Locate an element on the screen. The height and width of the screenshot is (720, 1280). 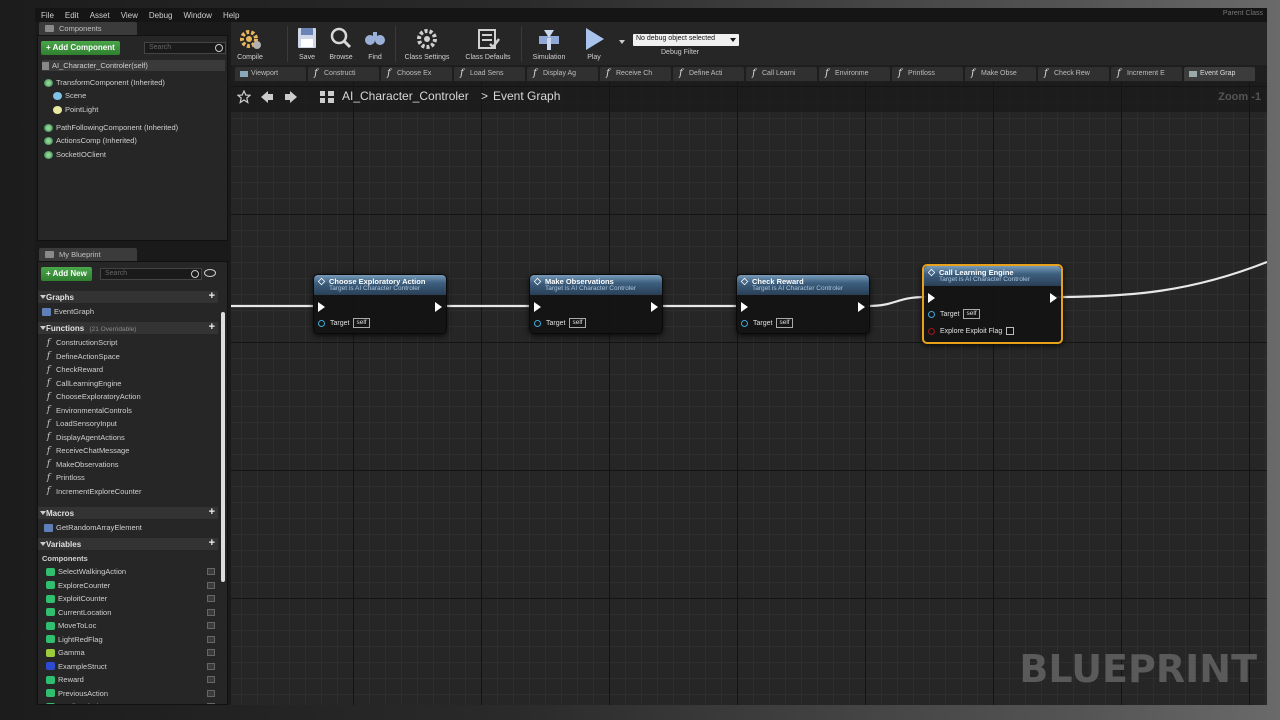
add-variable-icon: + is located at coordinates (212, 543).